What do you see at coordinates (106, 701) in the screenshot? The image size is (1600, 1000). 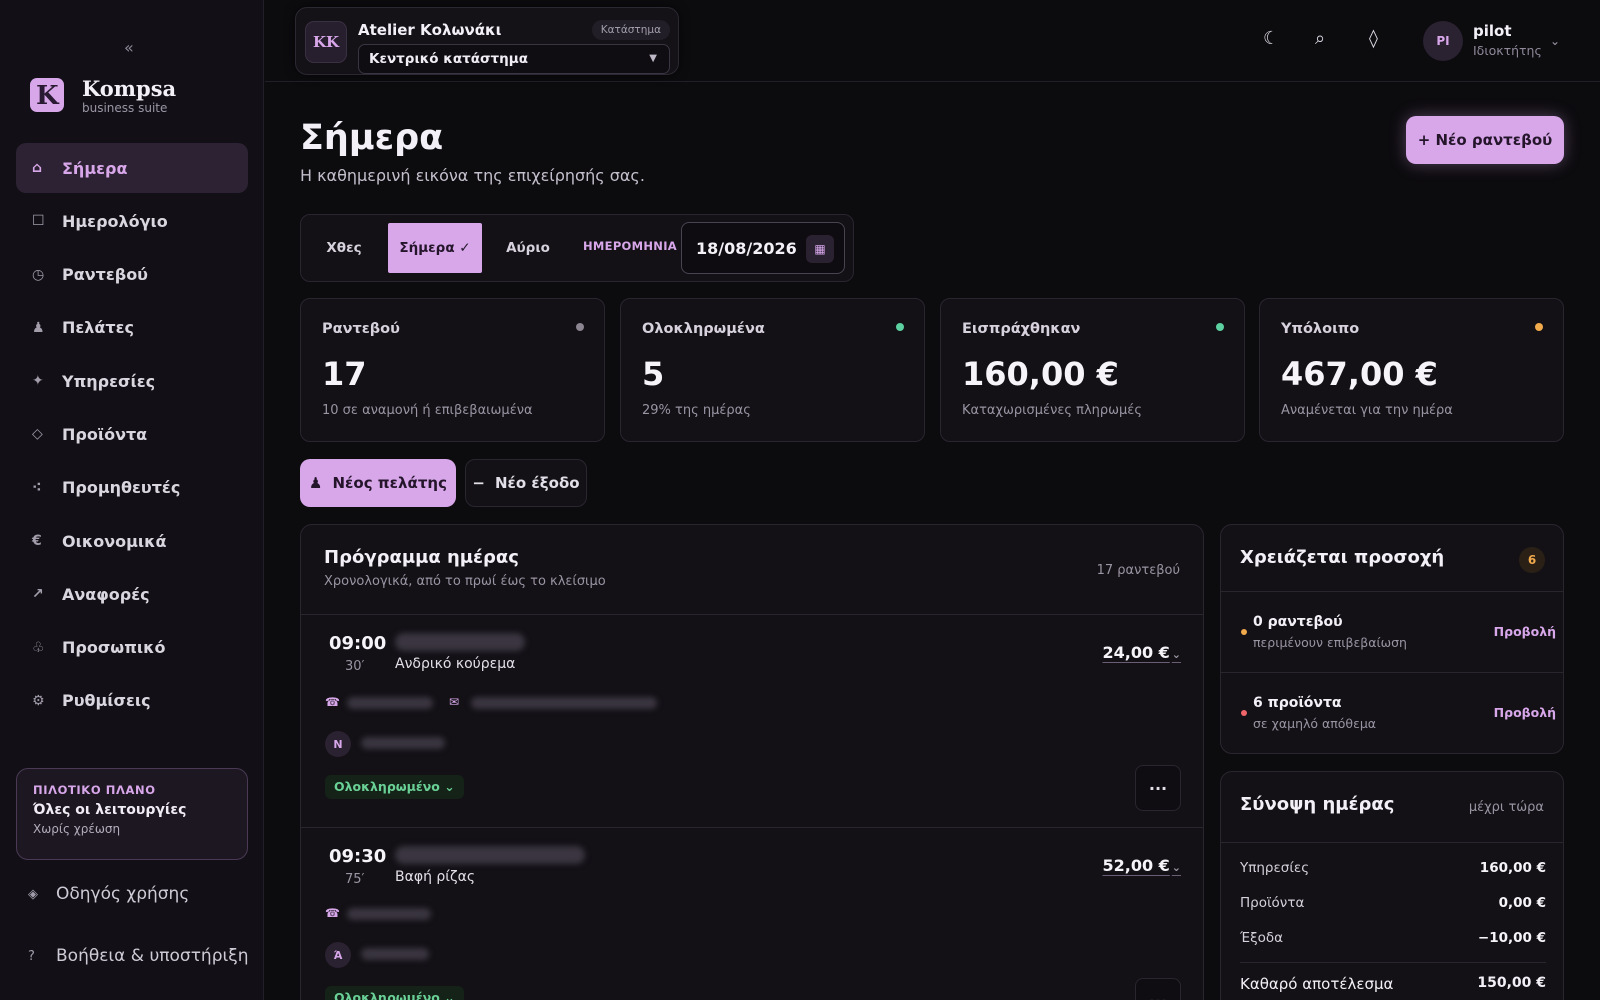 I see `sidebar-item-label: Ρυθμίσεις` at bounding box center [106, 701].